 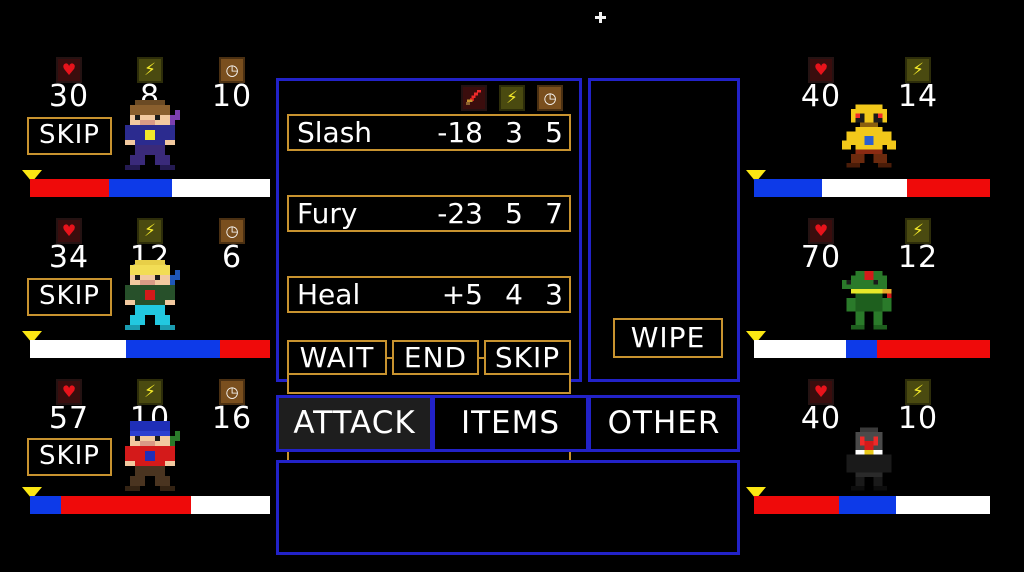 What do you see at coordinates (869, 138) in the screenshot?
I see `enemy-1-sprite` at bounding box center [869, 138].